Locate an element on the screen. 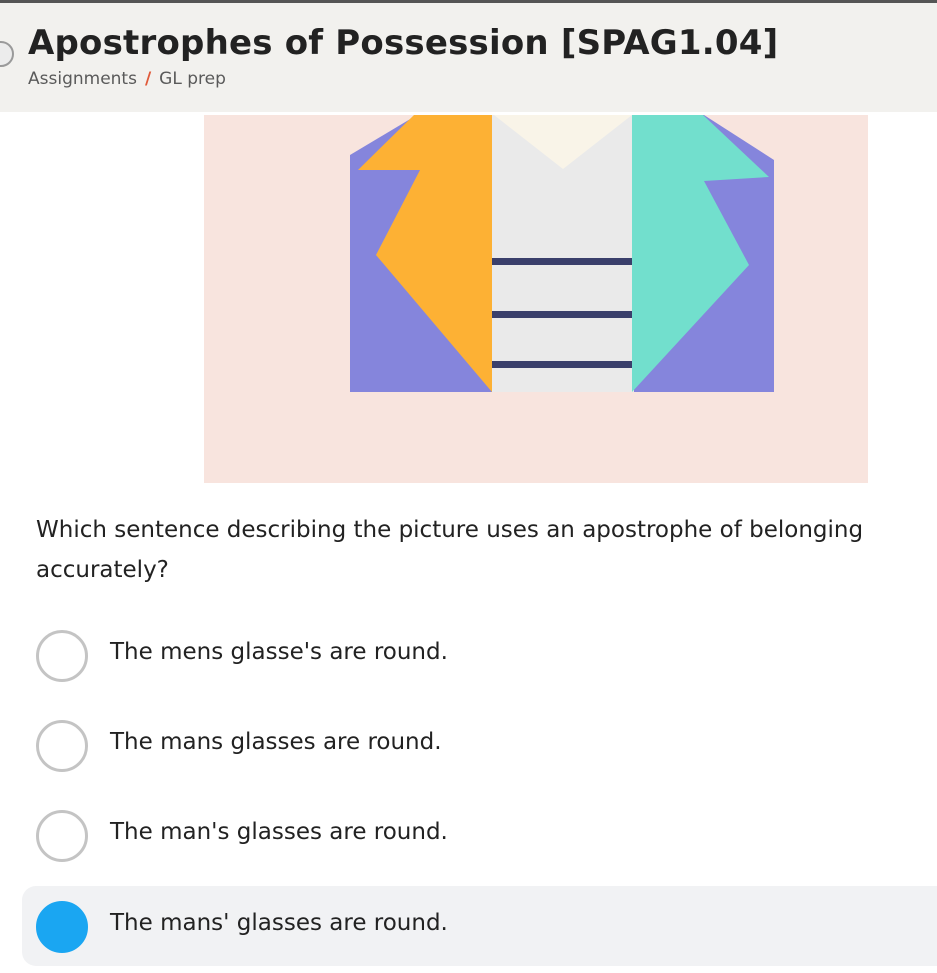 The image size is (937, 973). answer-option-4: The mans' glasses are round. is located at coordinates (479, 926).